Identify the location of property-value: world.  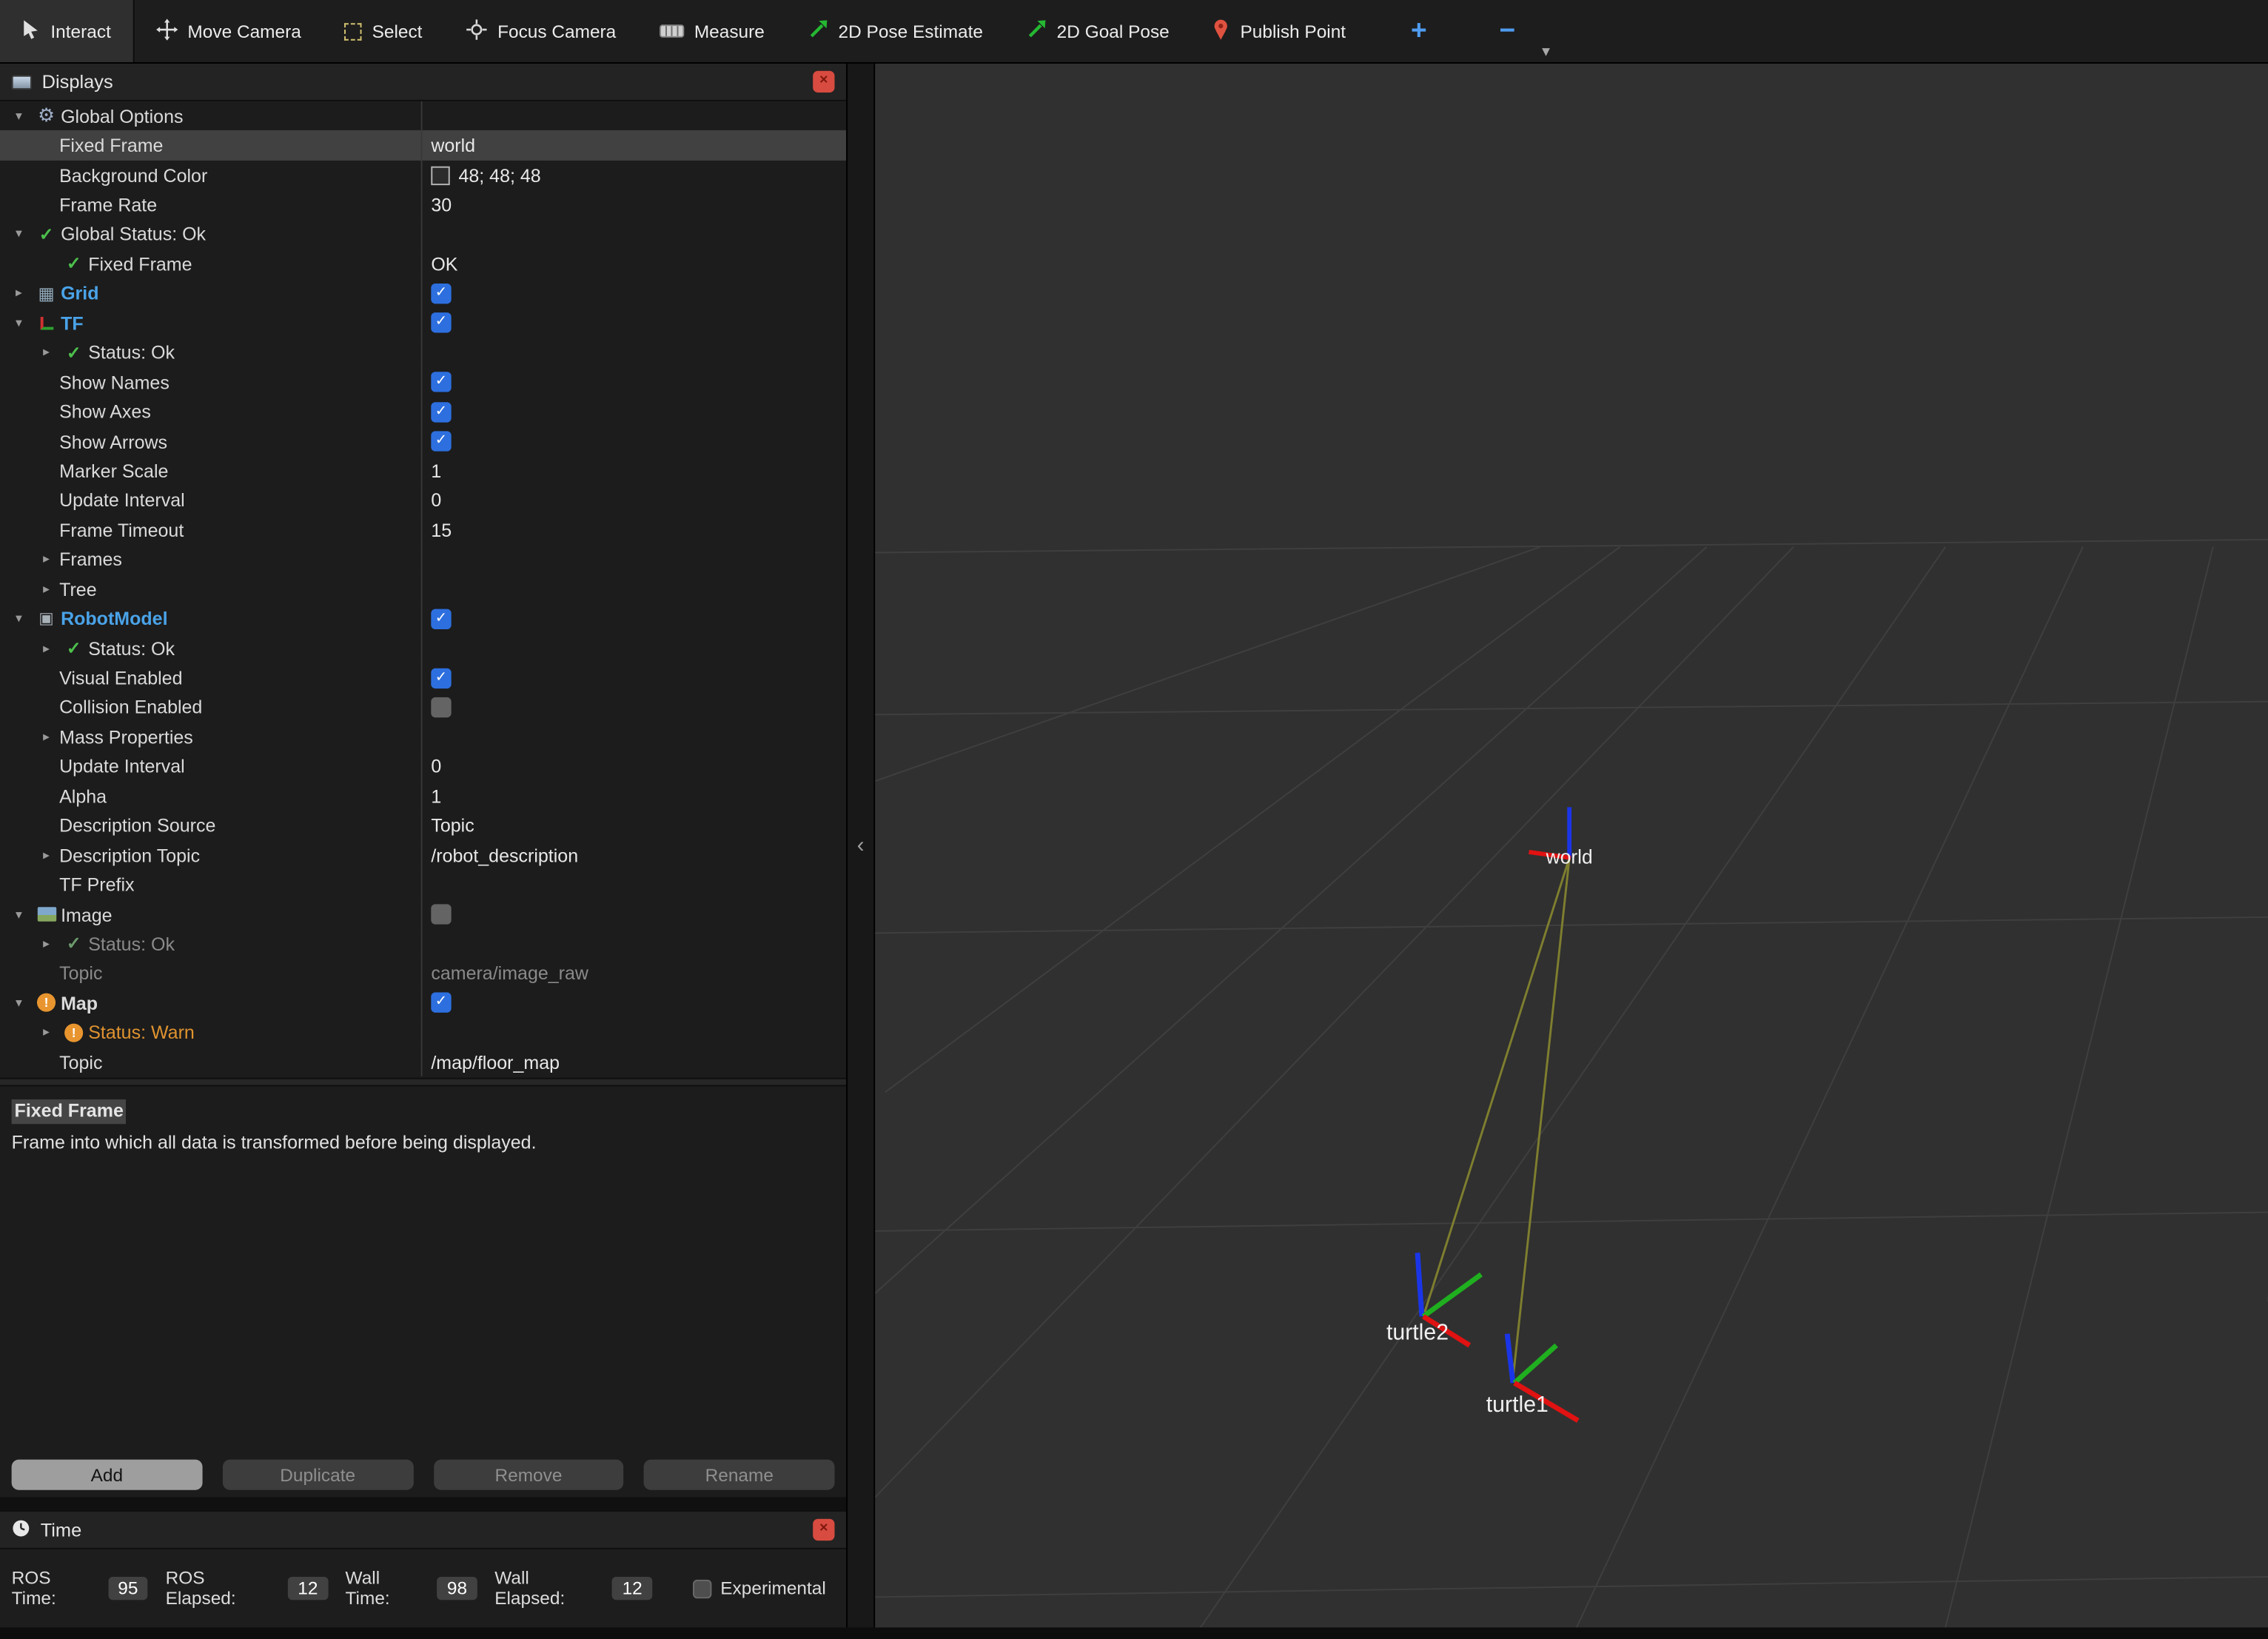
(453, 145).